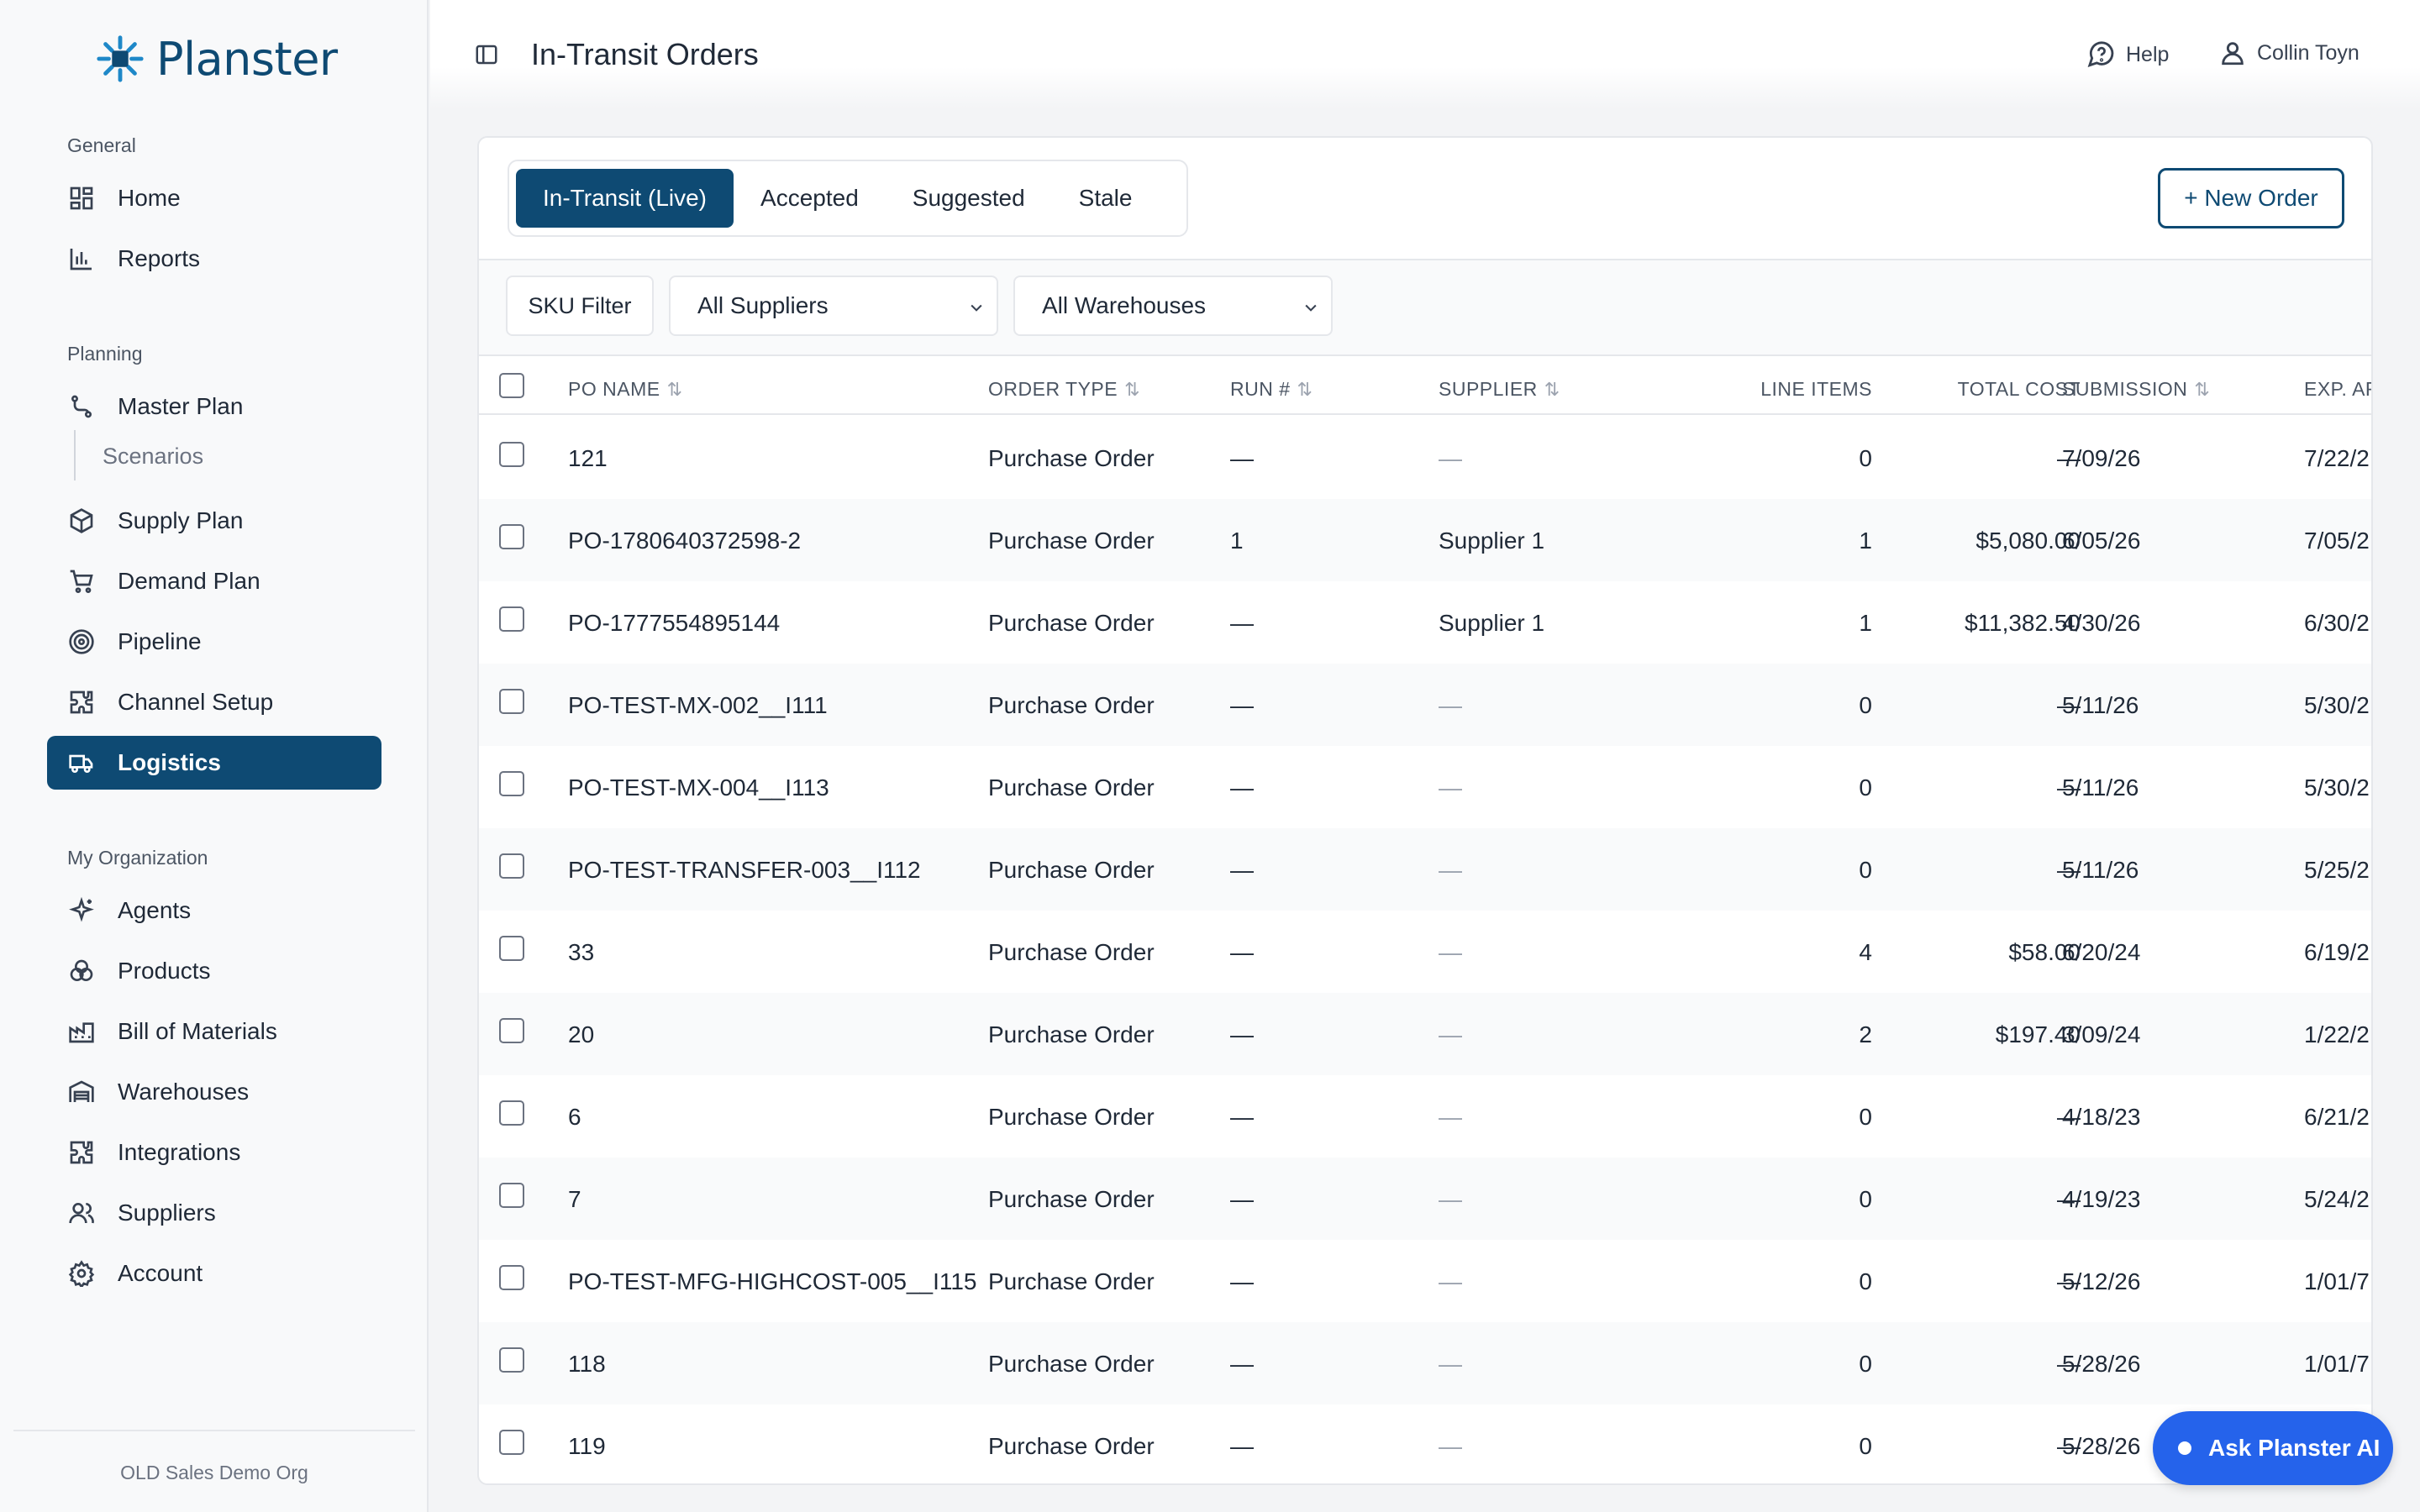  What do you see at coordinates (2273, 1448) in the screenshot?
I see `ask-ai-button: Ask Planster AI` at bounding box center [2273, 1448].